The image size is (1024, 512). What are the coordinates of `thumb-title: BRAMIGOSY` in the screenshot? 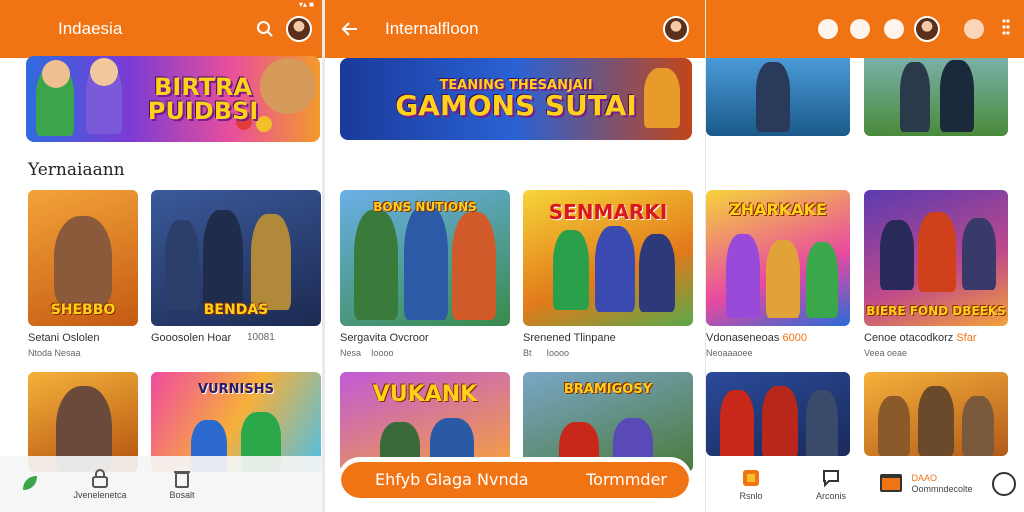 It's located at (608, 389).